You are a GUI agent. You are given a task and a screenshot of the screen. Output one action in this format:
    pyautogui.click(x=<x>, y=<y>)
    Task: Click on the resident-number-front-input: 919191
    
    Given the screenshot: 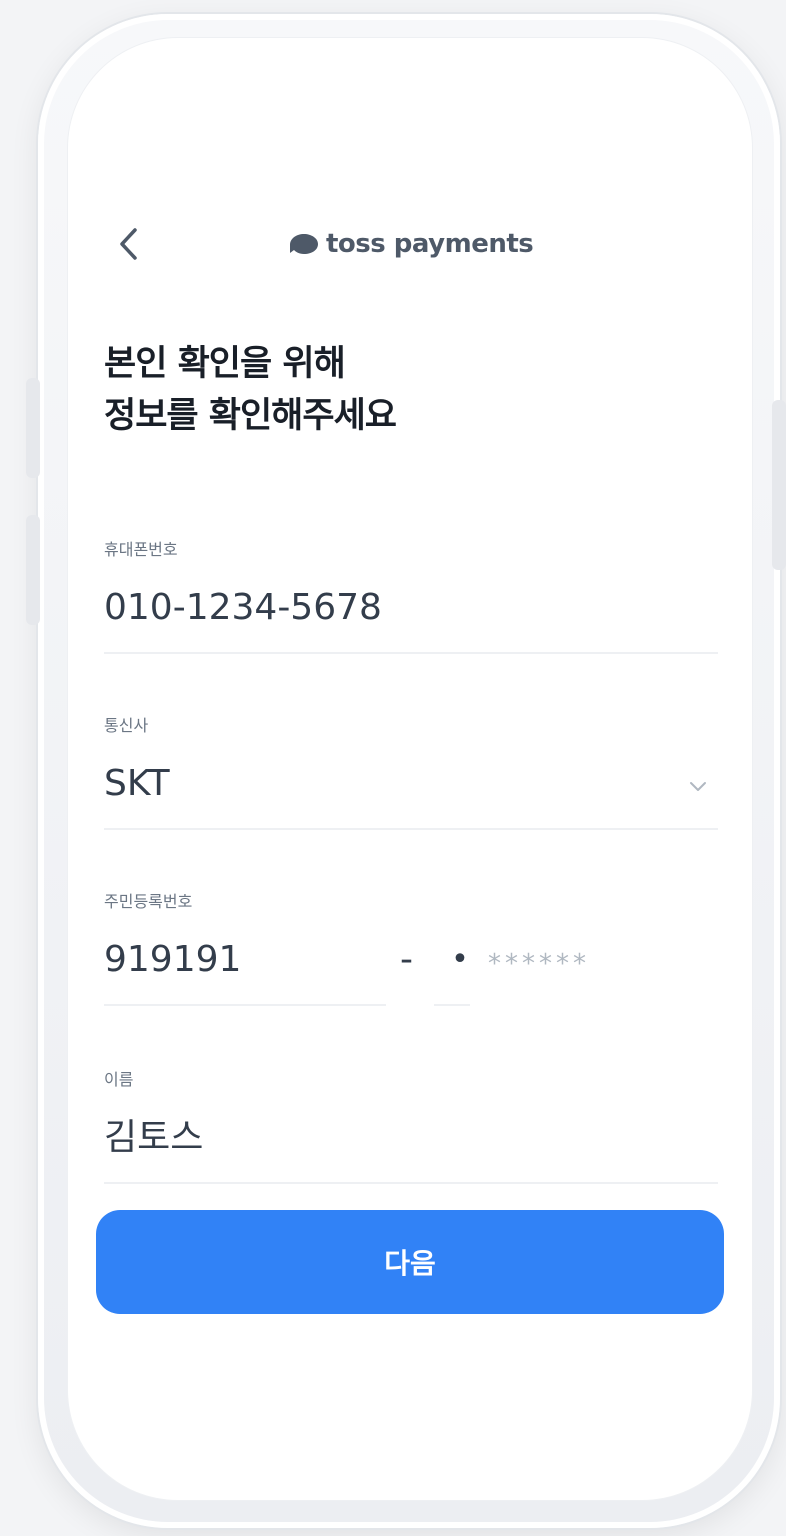 What is the action you would take?
    pyautogui.click(x=245, y=960)
    